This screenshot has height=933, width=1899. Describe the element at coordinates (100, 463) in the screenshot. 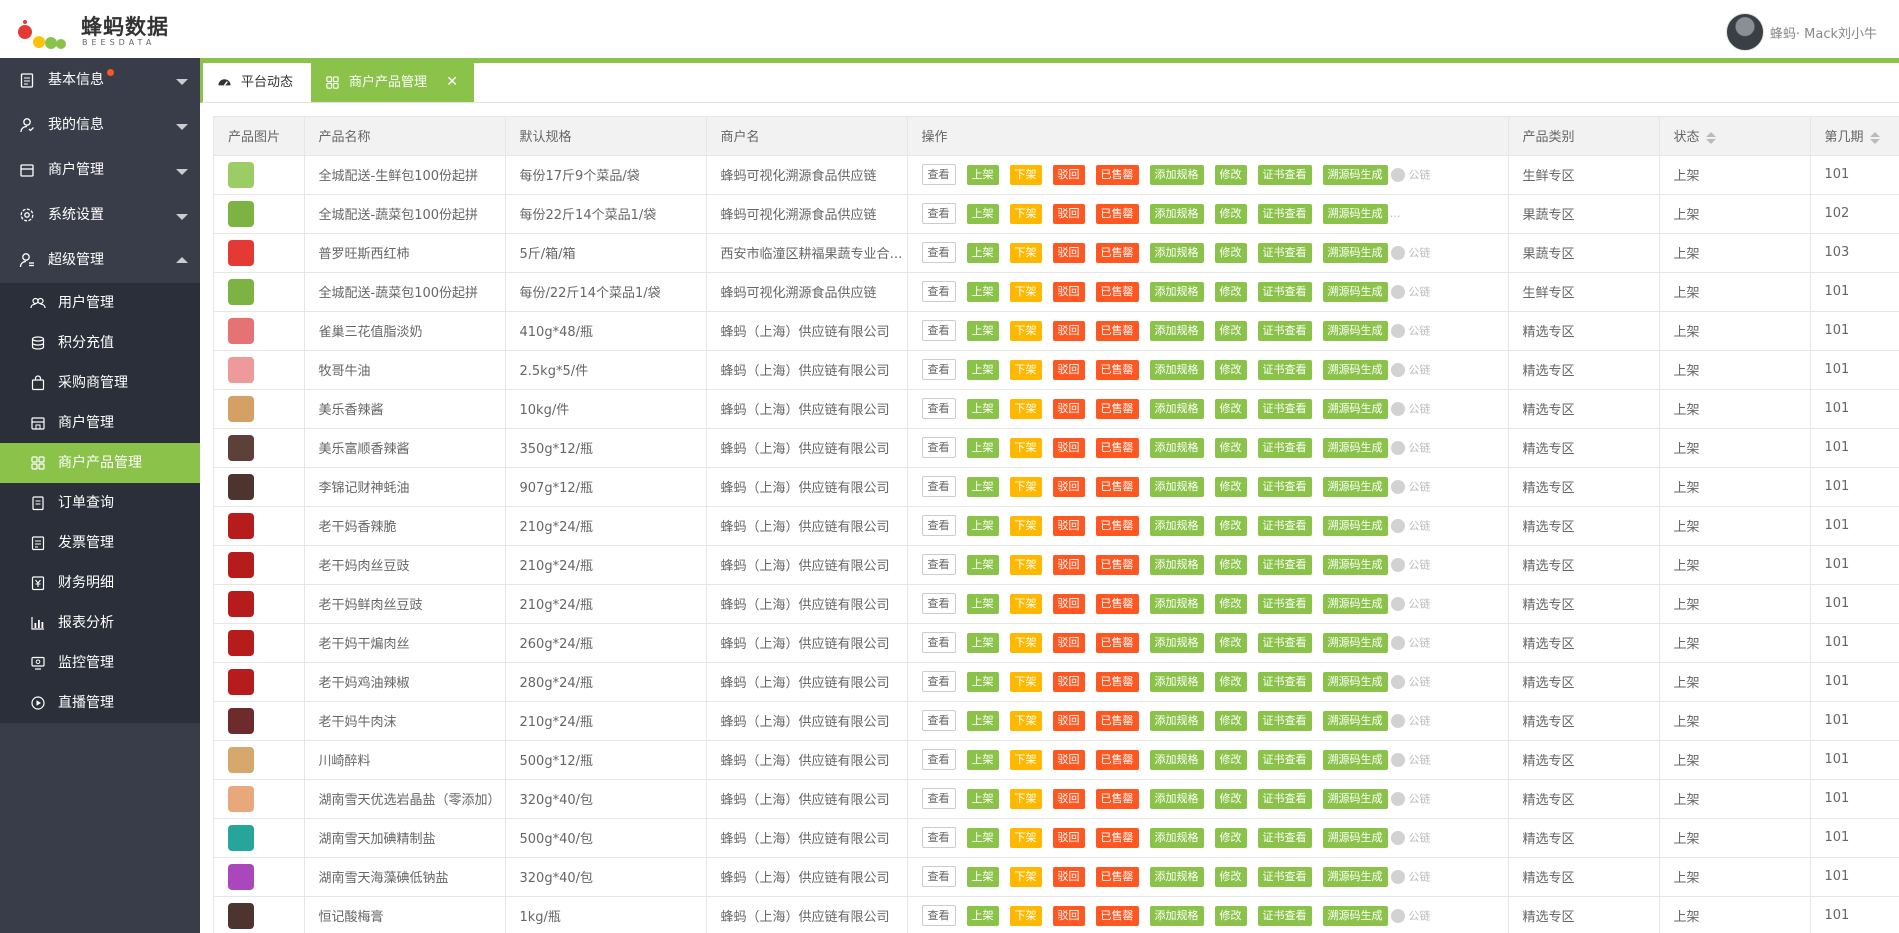

I see `sidebar-item-merchant-products: 商户产品管理` at that location.